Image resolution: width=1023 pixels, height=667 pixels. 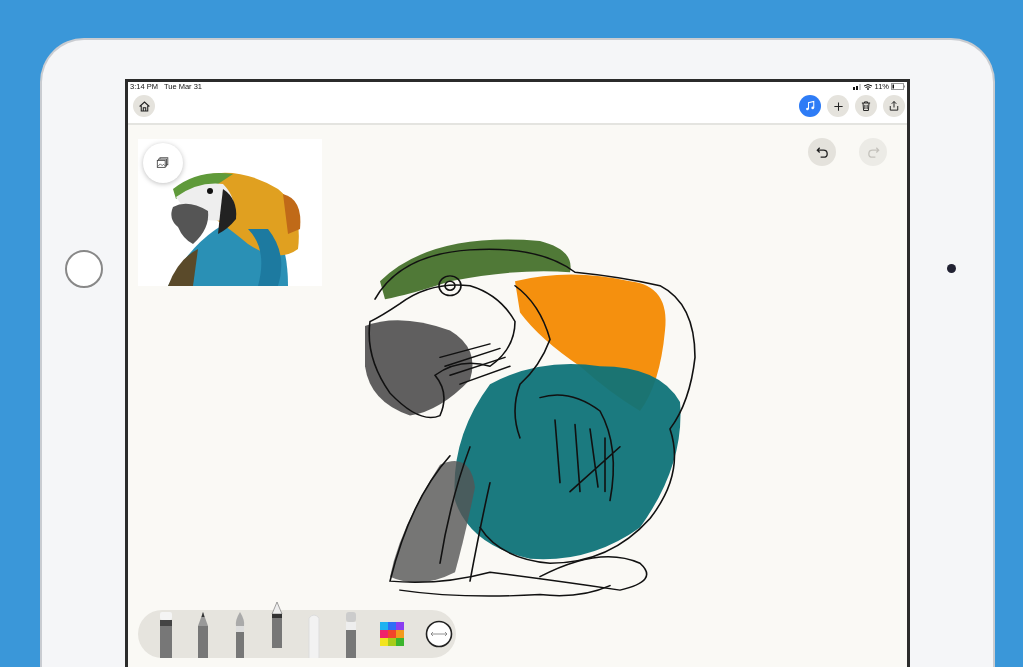 What do you see at coordinates (83, 268) in the screenshot?
I see `home-button` at bounding box center [83, 268].